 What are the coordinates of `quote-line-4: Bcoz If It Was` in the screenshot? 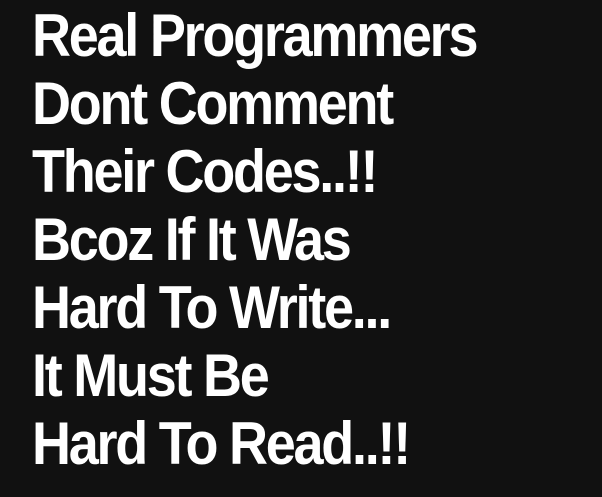 It's located at (192, 239).